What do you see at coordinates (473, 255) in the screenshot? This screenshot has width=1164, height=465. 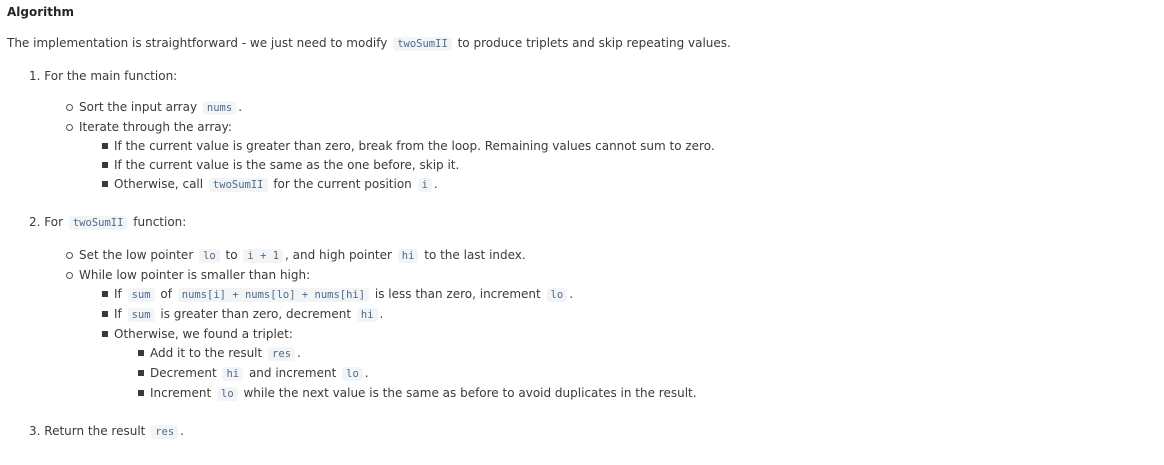 I see `item-text-end: to the last index.` at bounding box center [473, 255].